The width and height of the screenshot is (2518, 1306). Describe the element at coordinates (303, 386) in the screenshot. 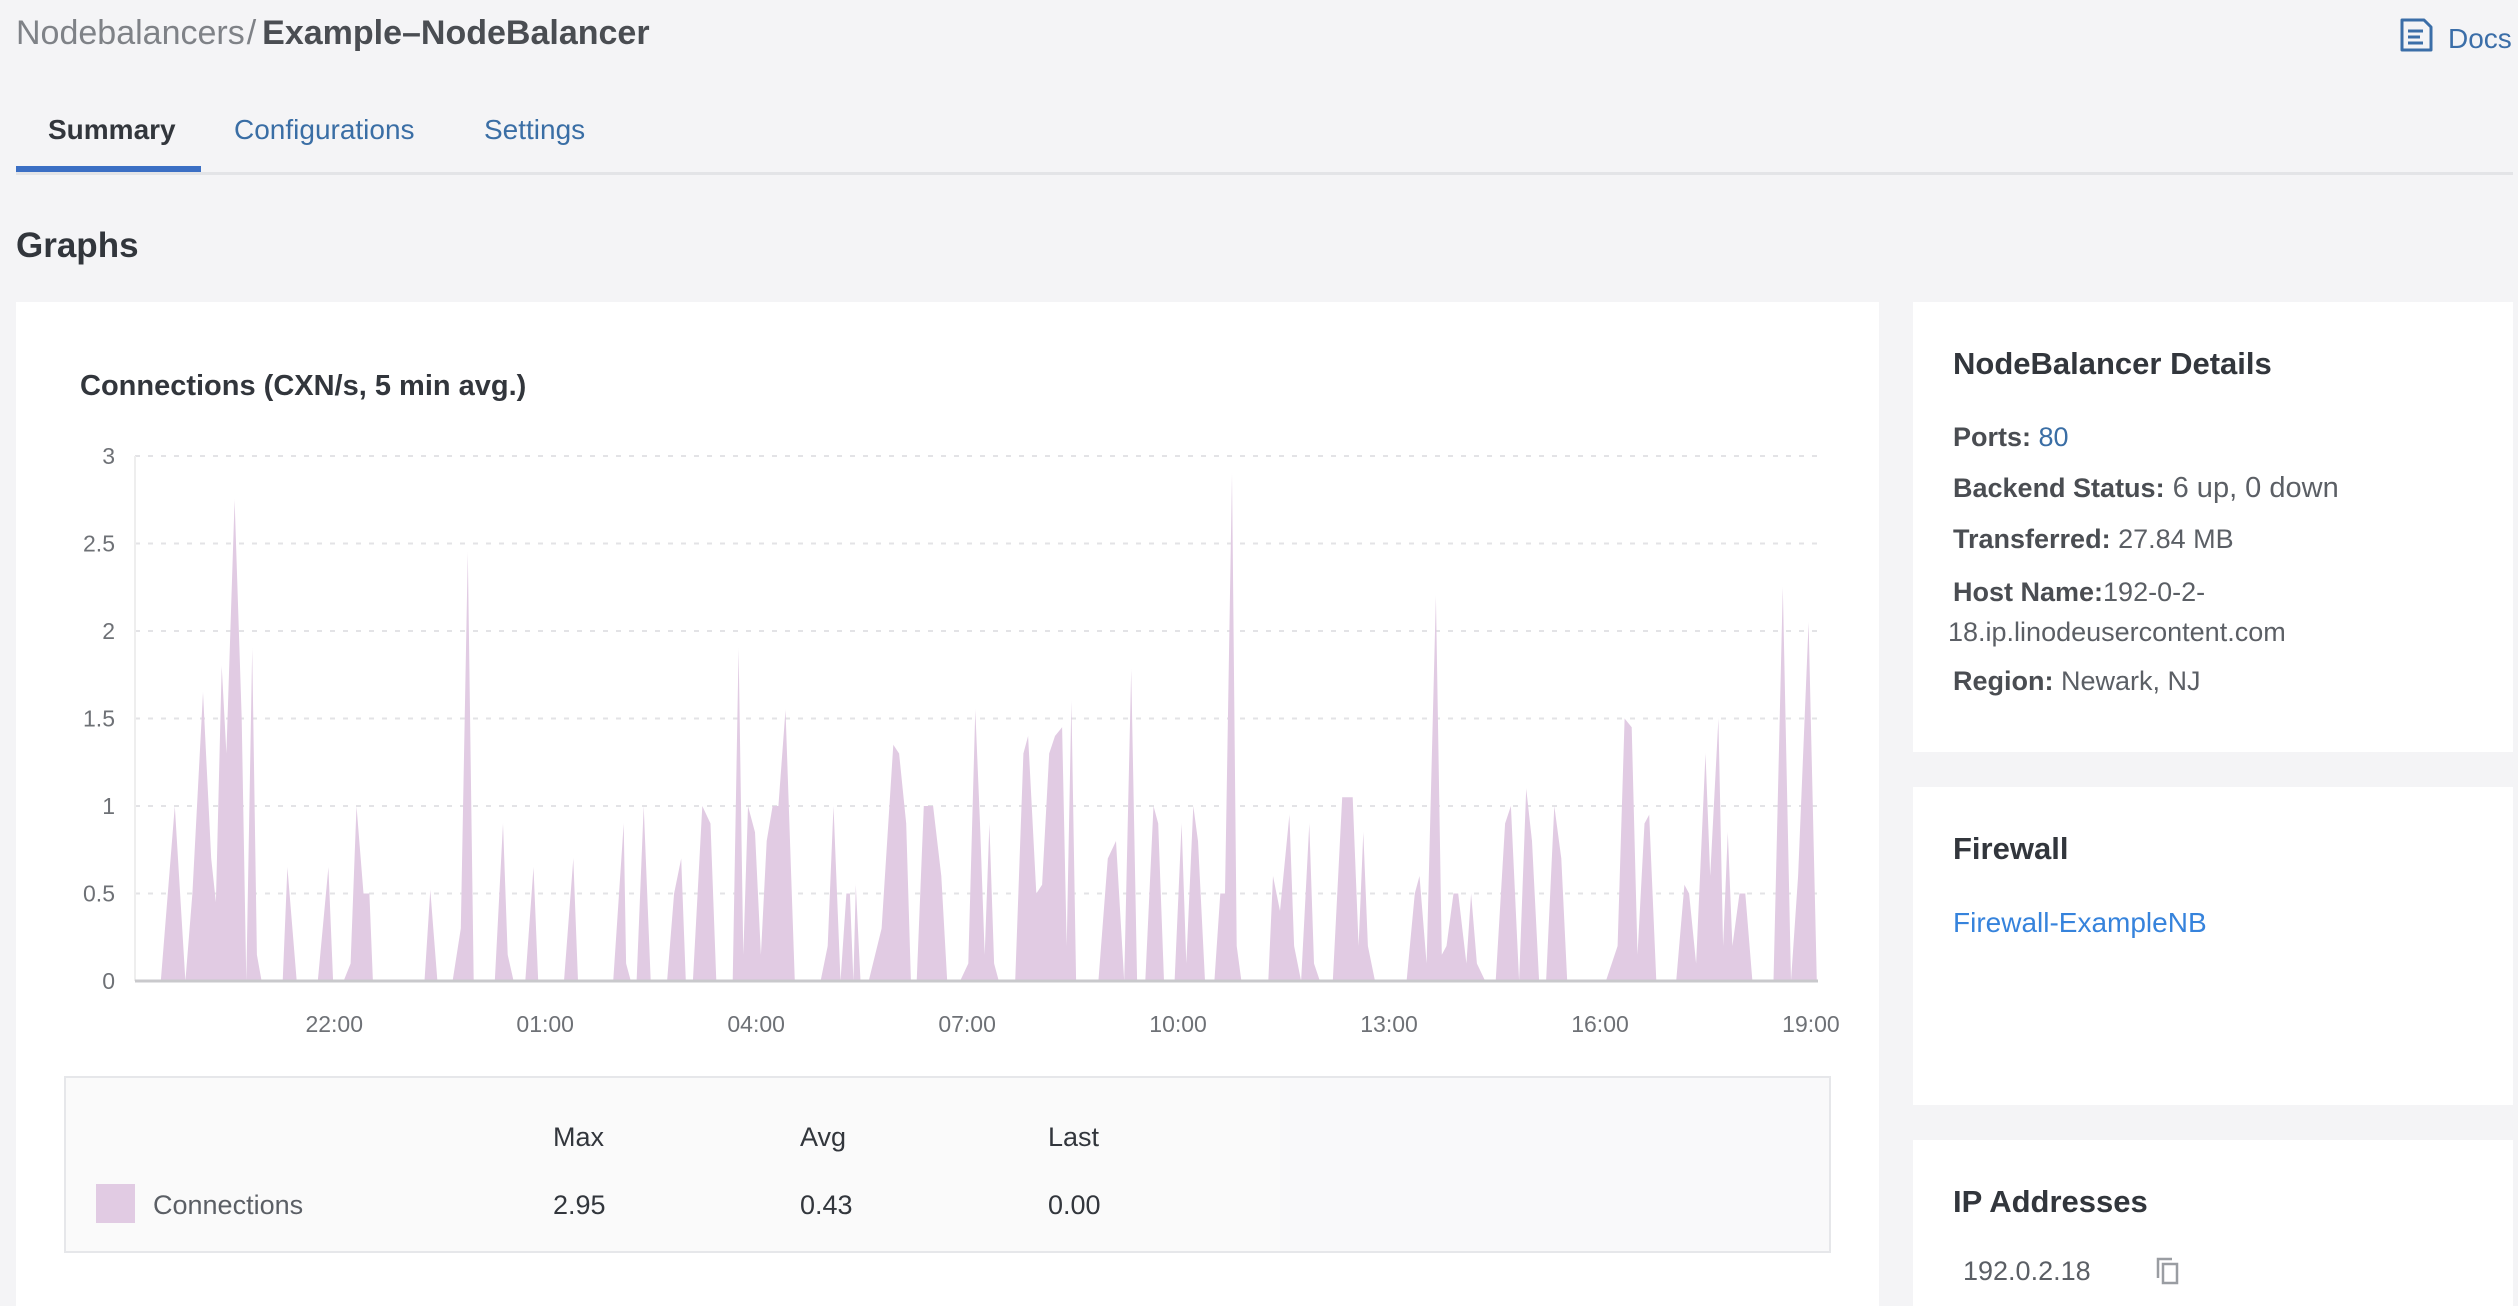

I see `chart-title: Connections (CXN/s, 5 min avg.)` at that location.